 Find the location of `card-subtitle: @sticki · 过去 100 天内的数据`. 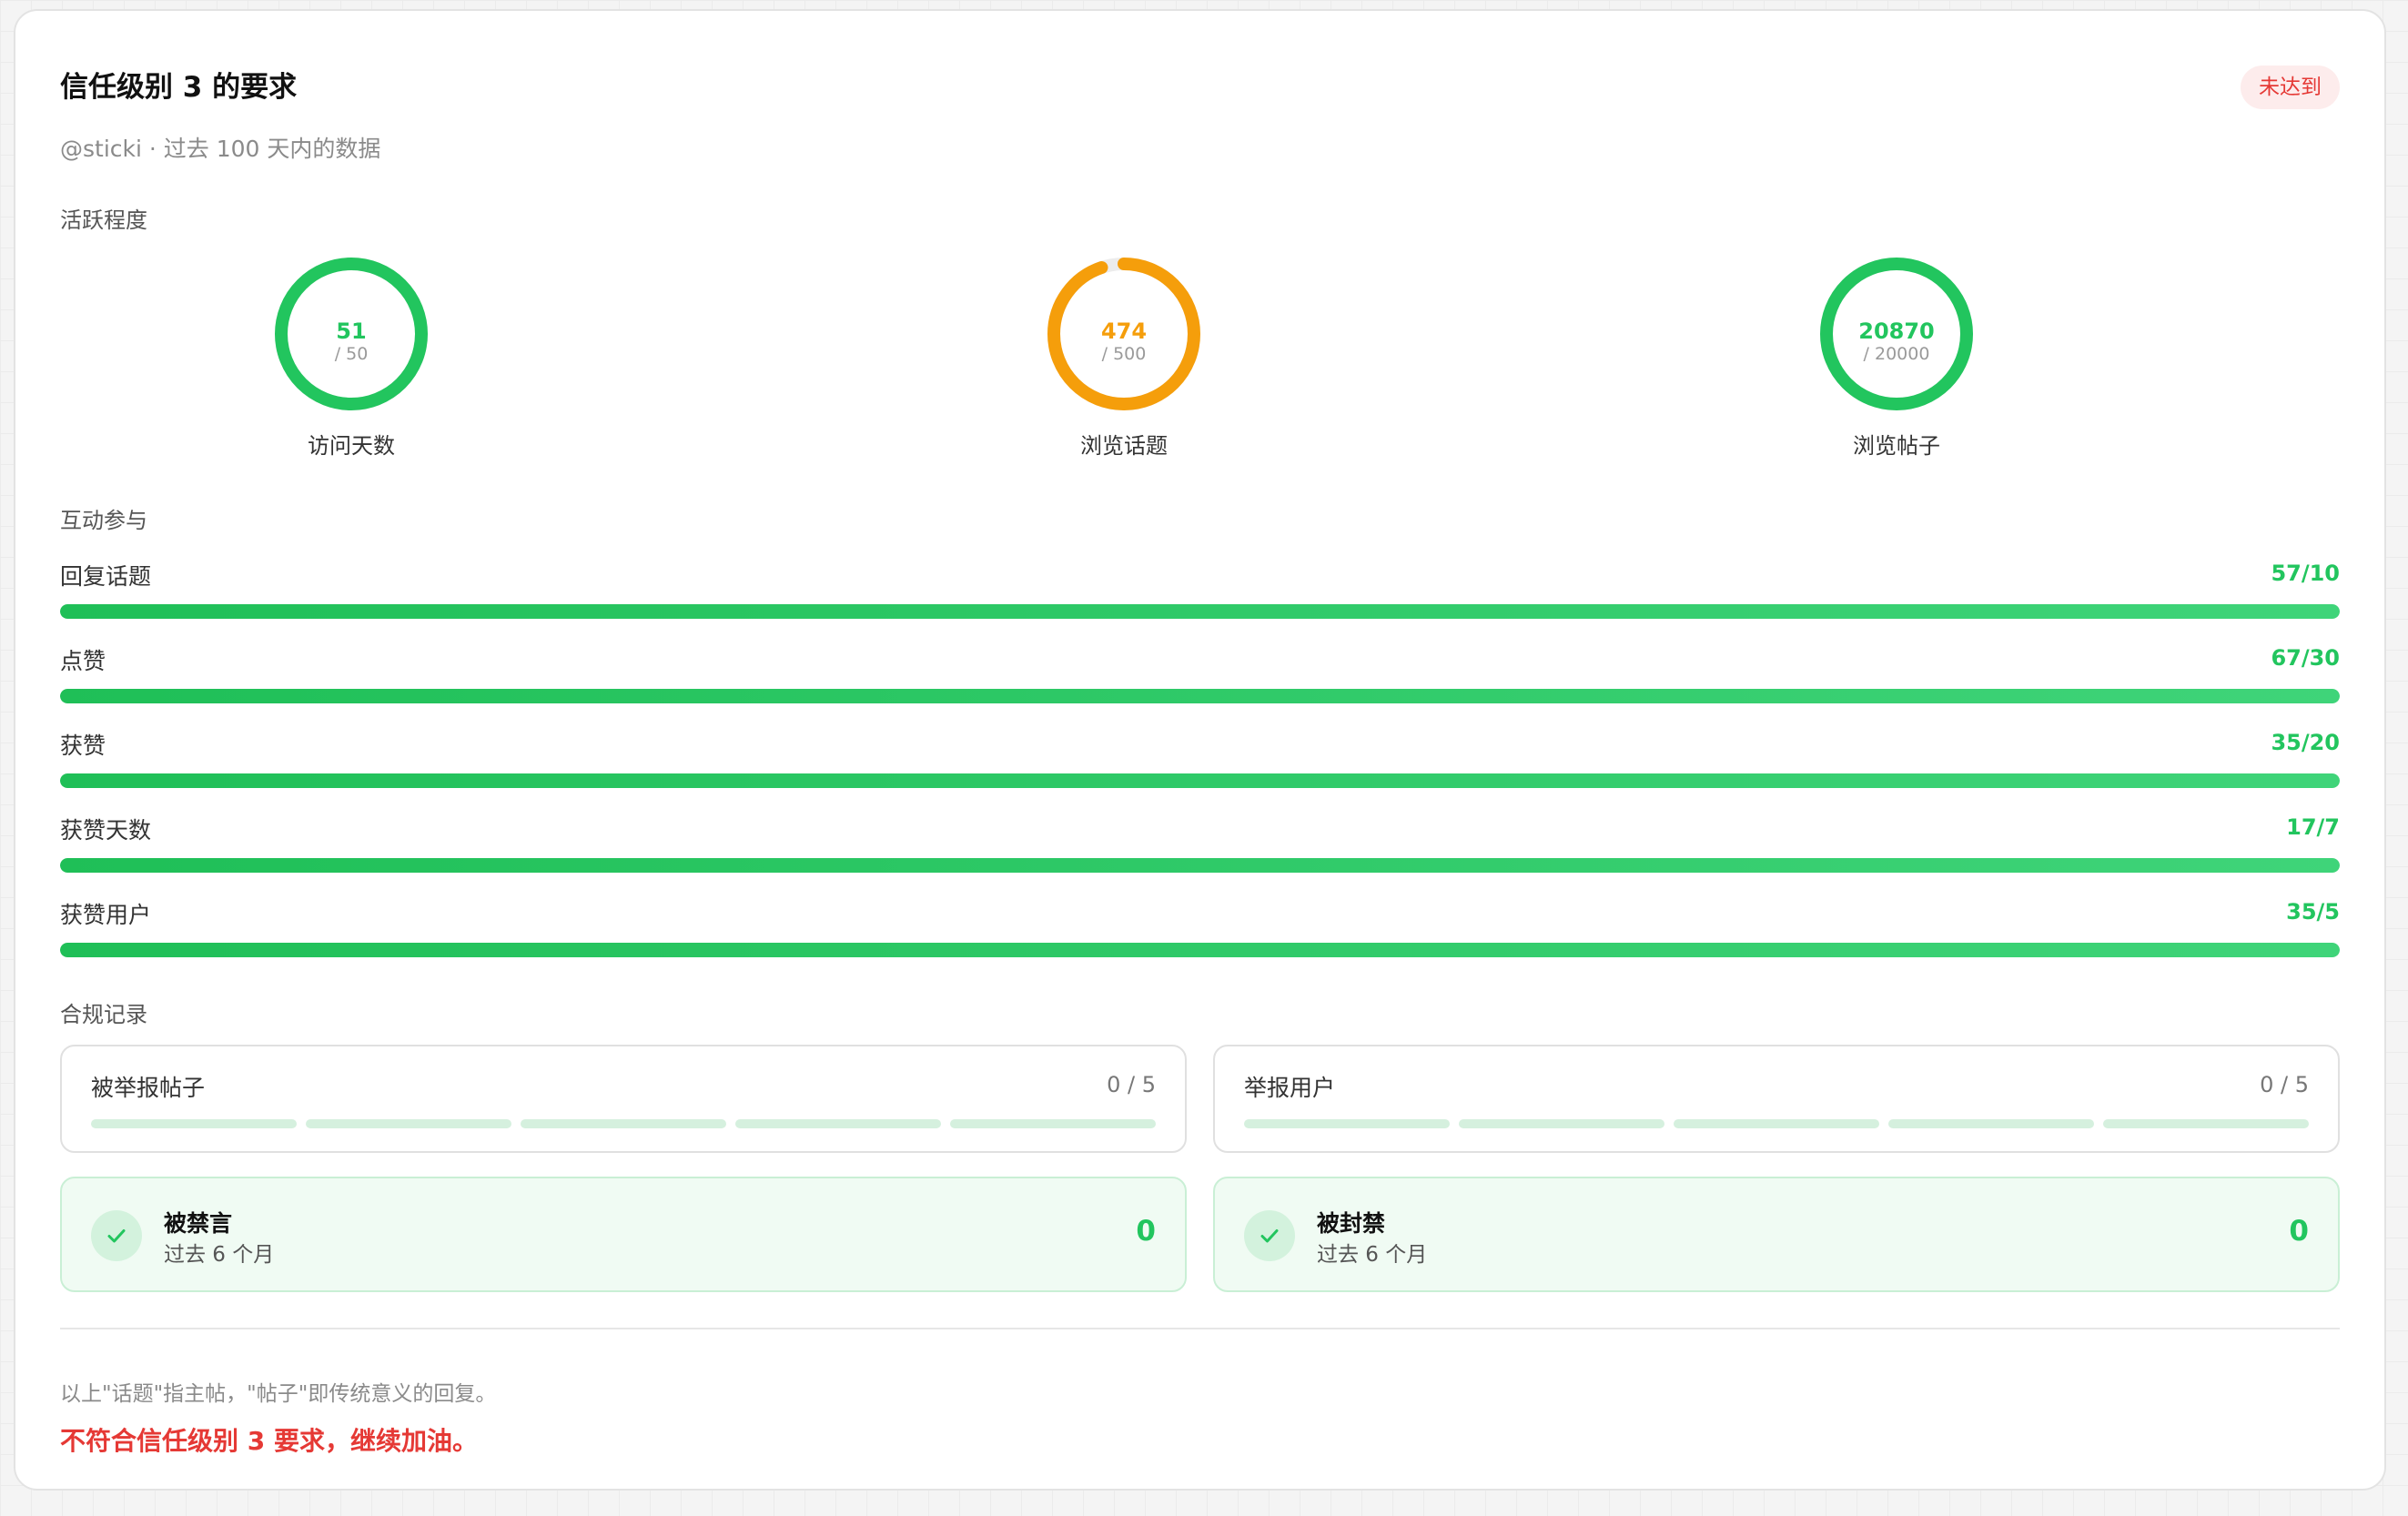

card-subtitle: @sticki · 过去 100 天内的数据 is located at coordinates (220, 149).